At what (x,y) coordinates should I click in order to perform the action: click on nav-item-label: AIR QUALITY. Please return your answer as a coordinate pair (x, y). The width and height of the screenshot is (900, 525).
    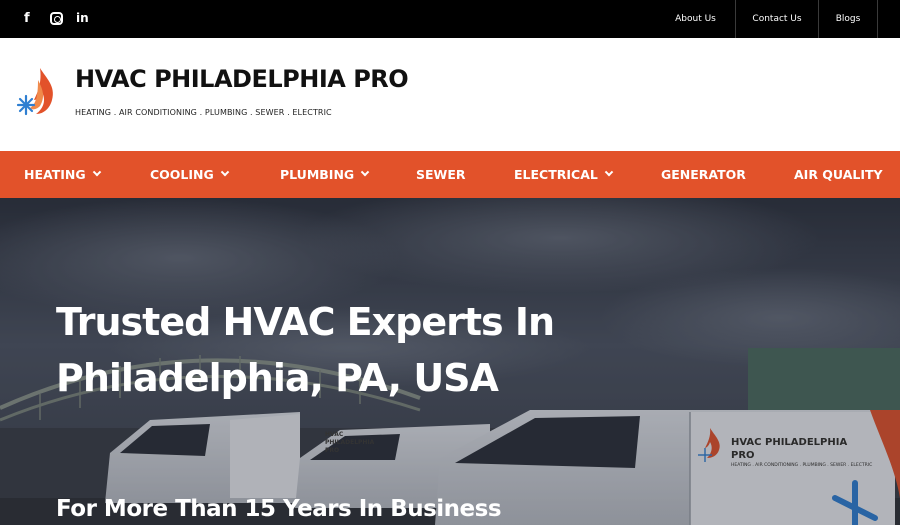
    Looking at the image, I should click on (838, 174).